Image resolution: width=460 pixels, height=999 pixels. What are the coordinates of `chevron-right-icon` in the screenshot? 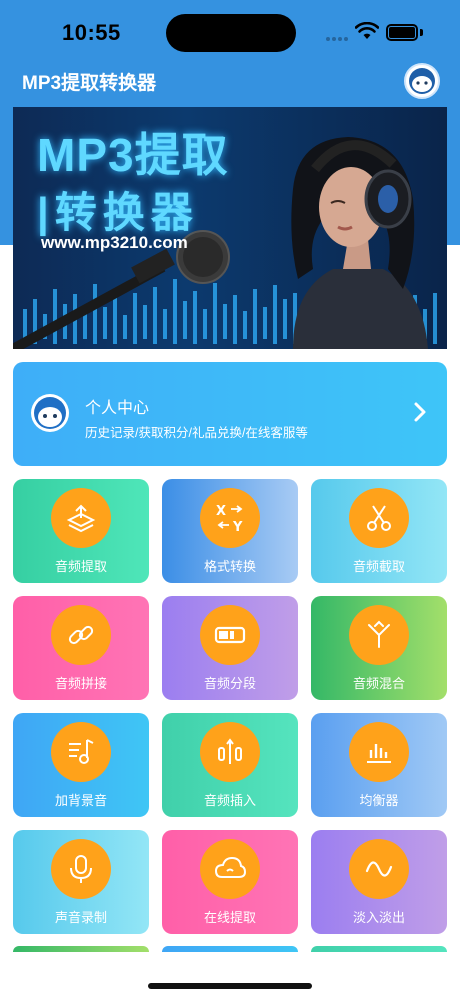 It's located at (420, 412).